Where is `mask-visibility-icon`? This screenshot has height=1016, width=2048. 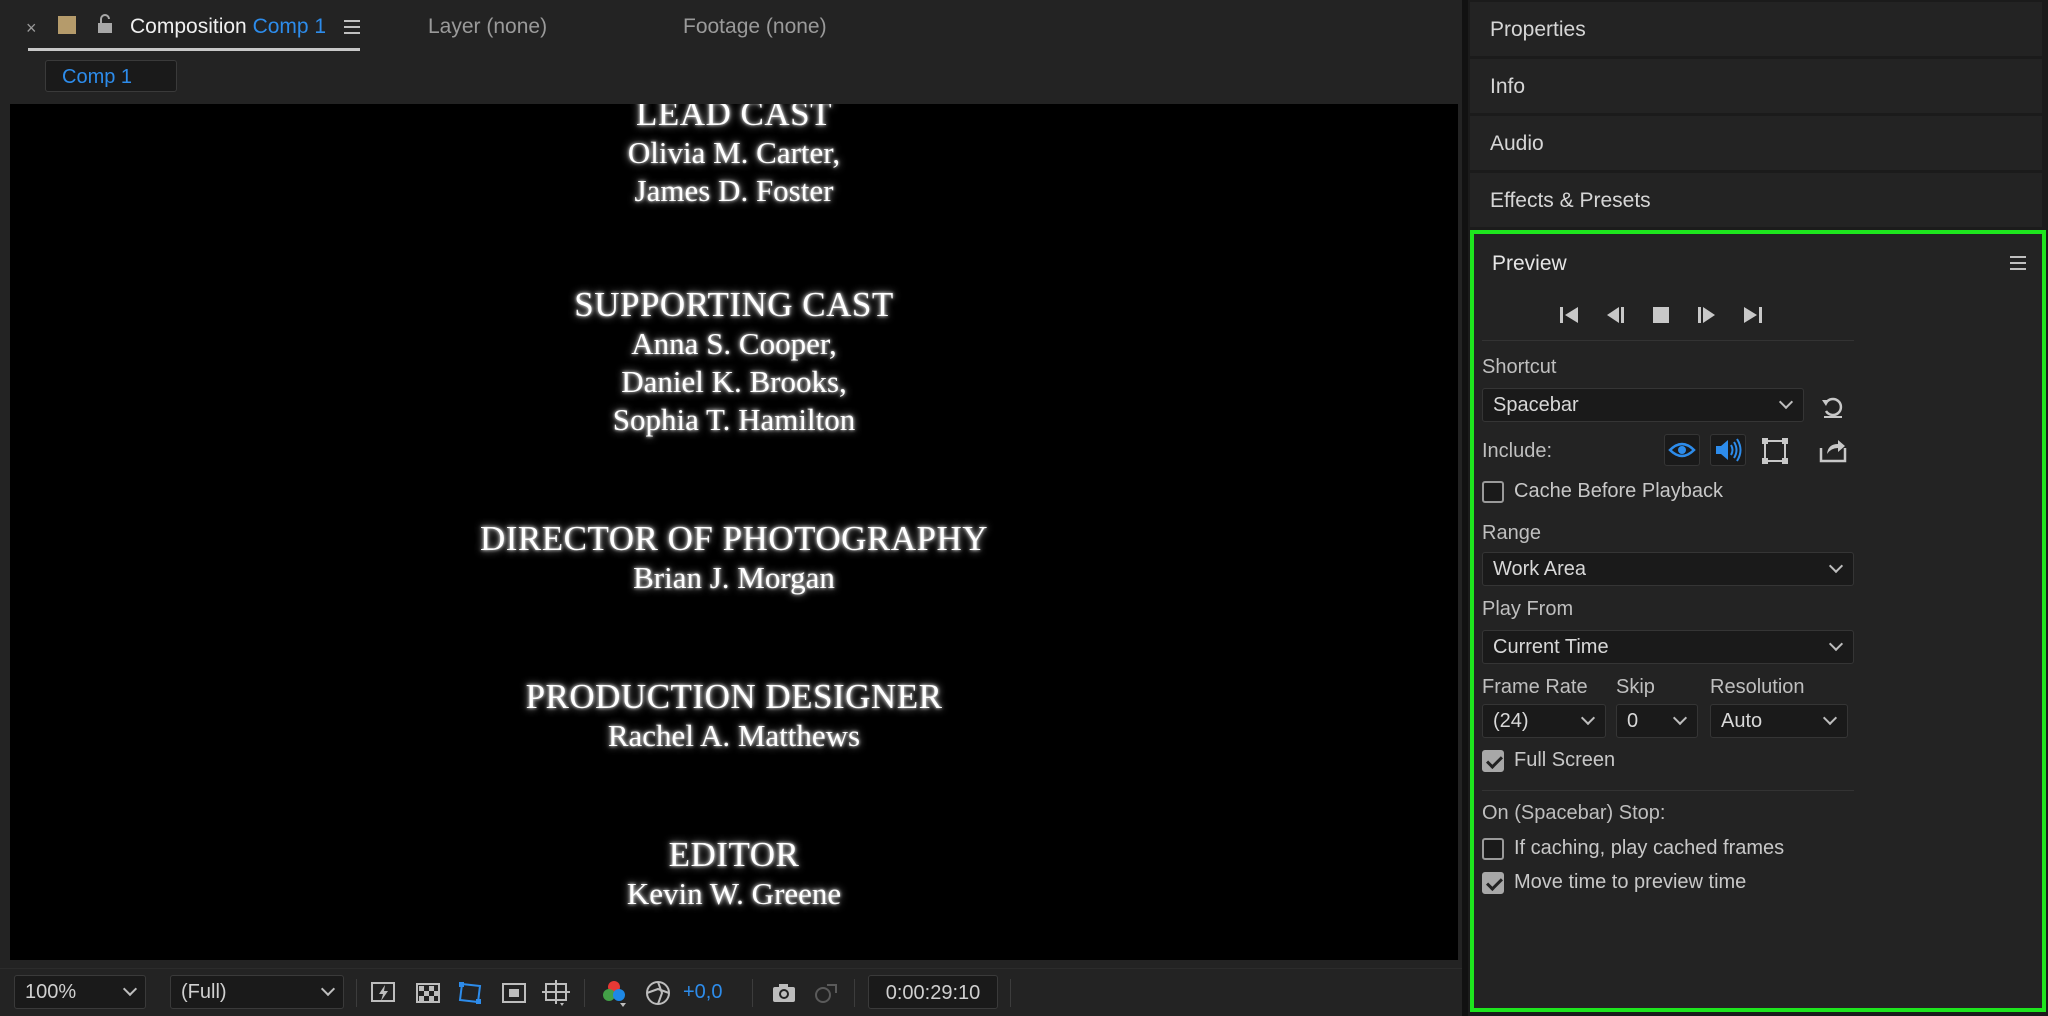
mask-visibility-icon is located at coordinates (470, 993).